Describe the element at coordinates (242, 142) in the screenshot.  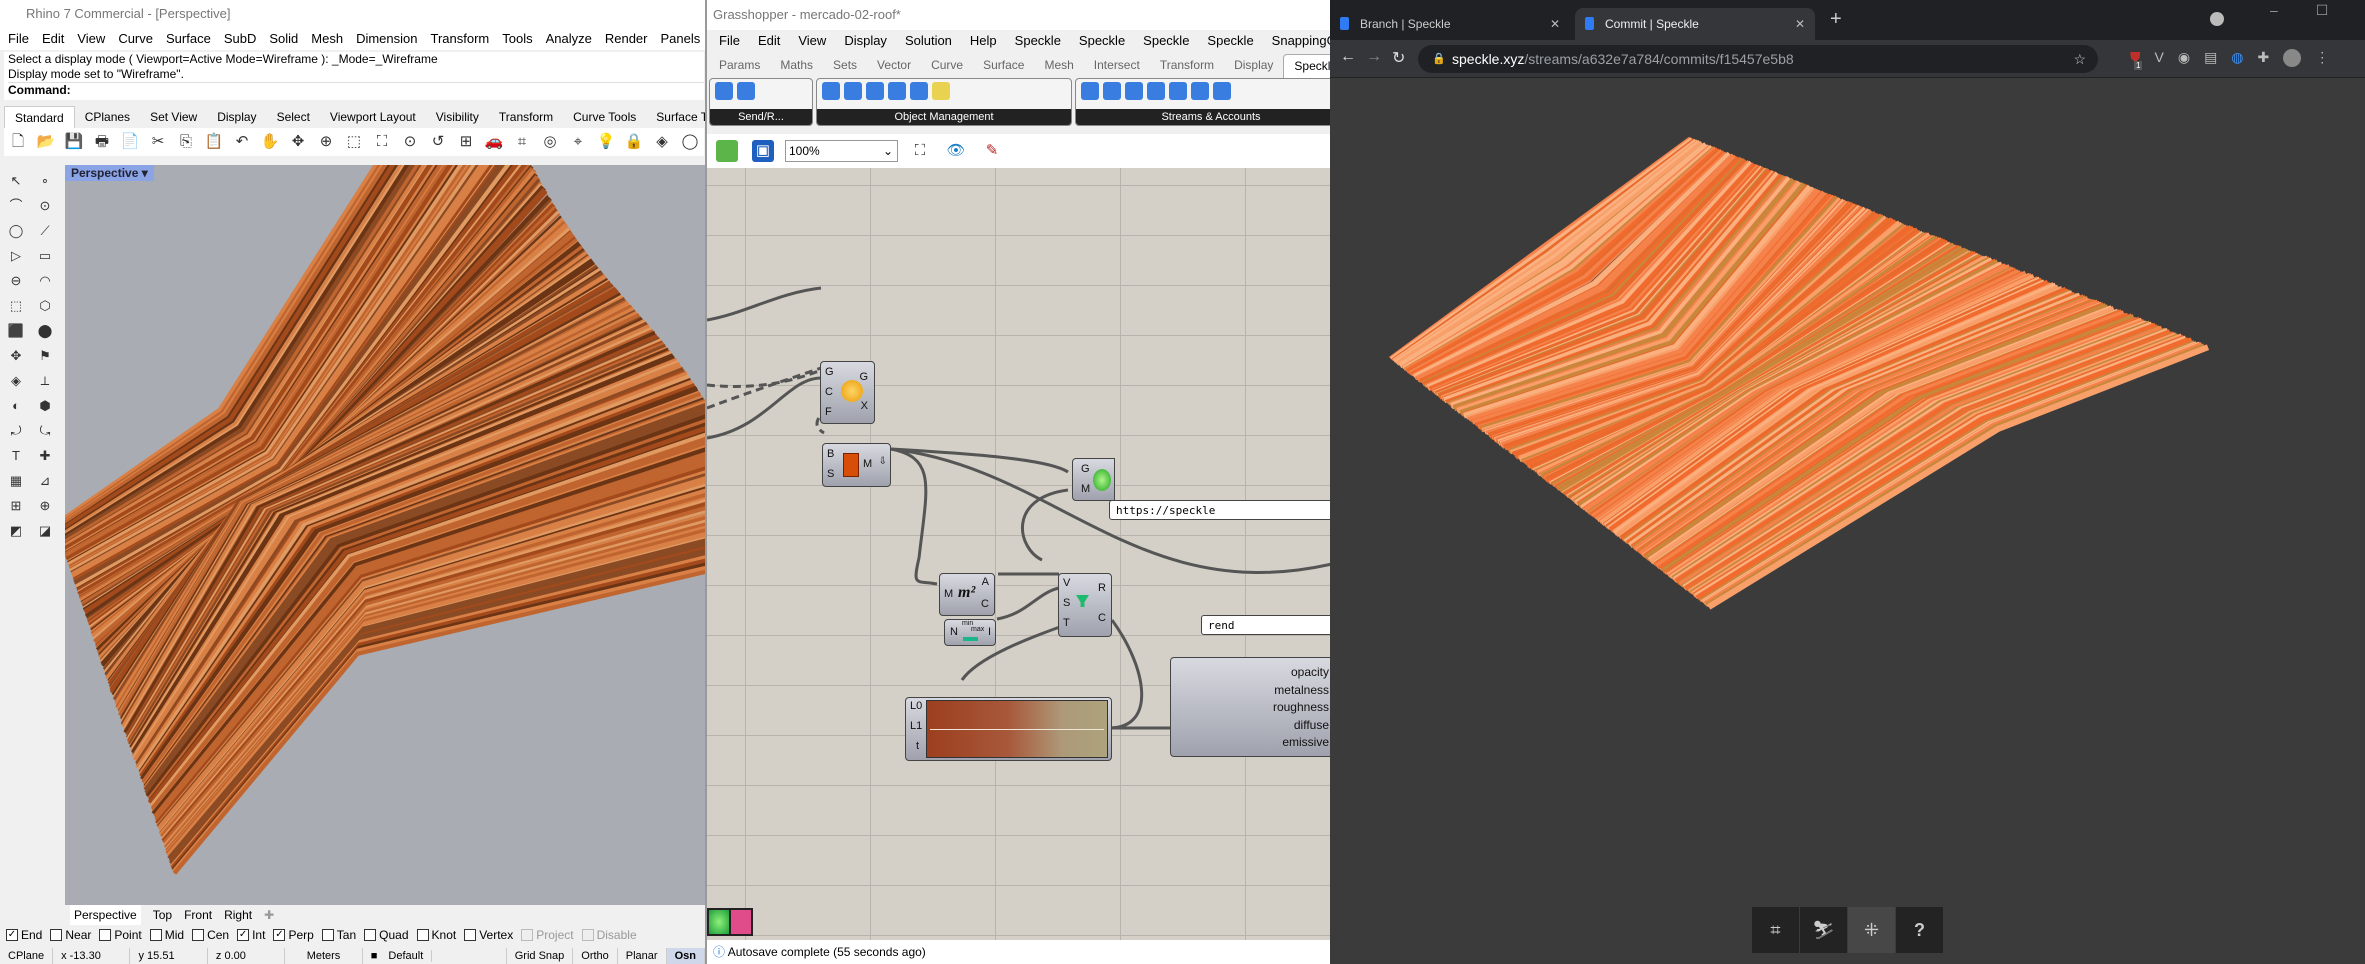
I see `undo-icon: ↶` at that location.